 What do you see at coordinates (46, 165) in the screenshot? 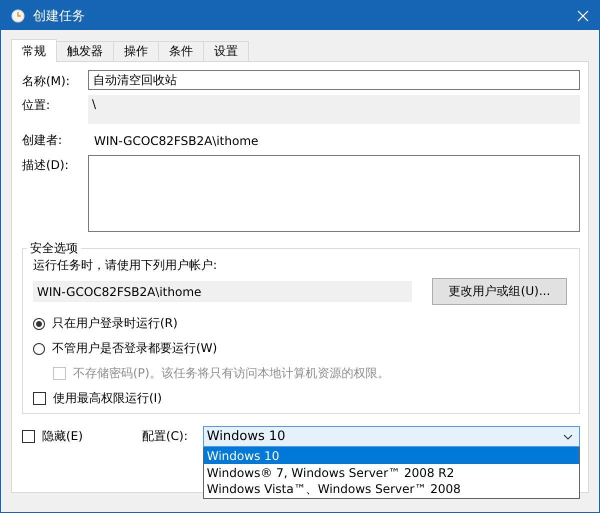
I see `field-label: 描述(D):` at bounding box center [46, 165].